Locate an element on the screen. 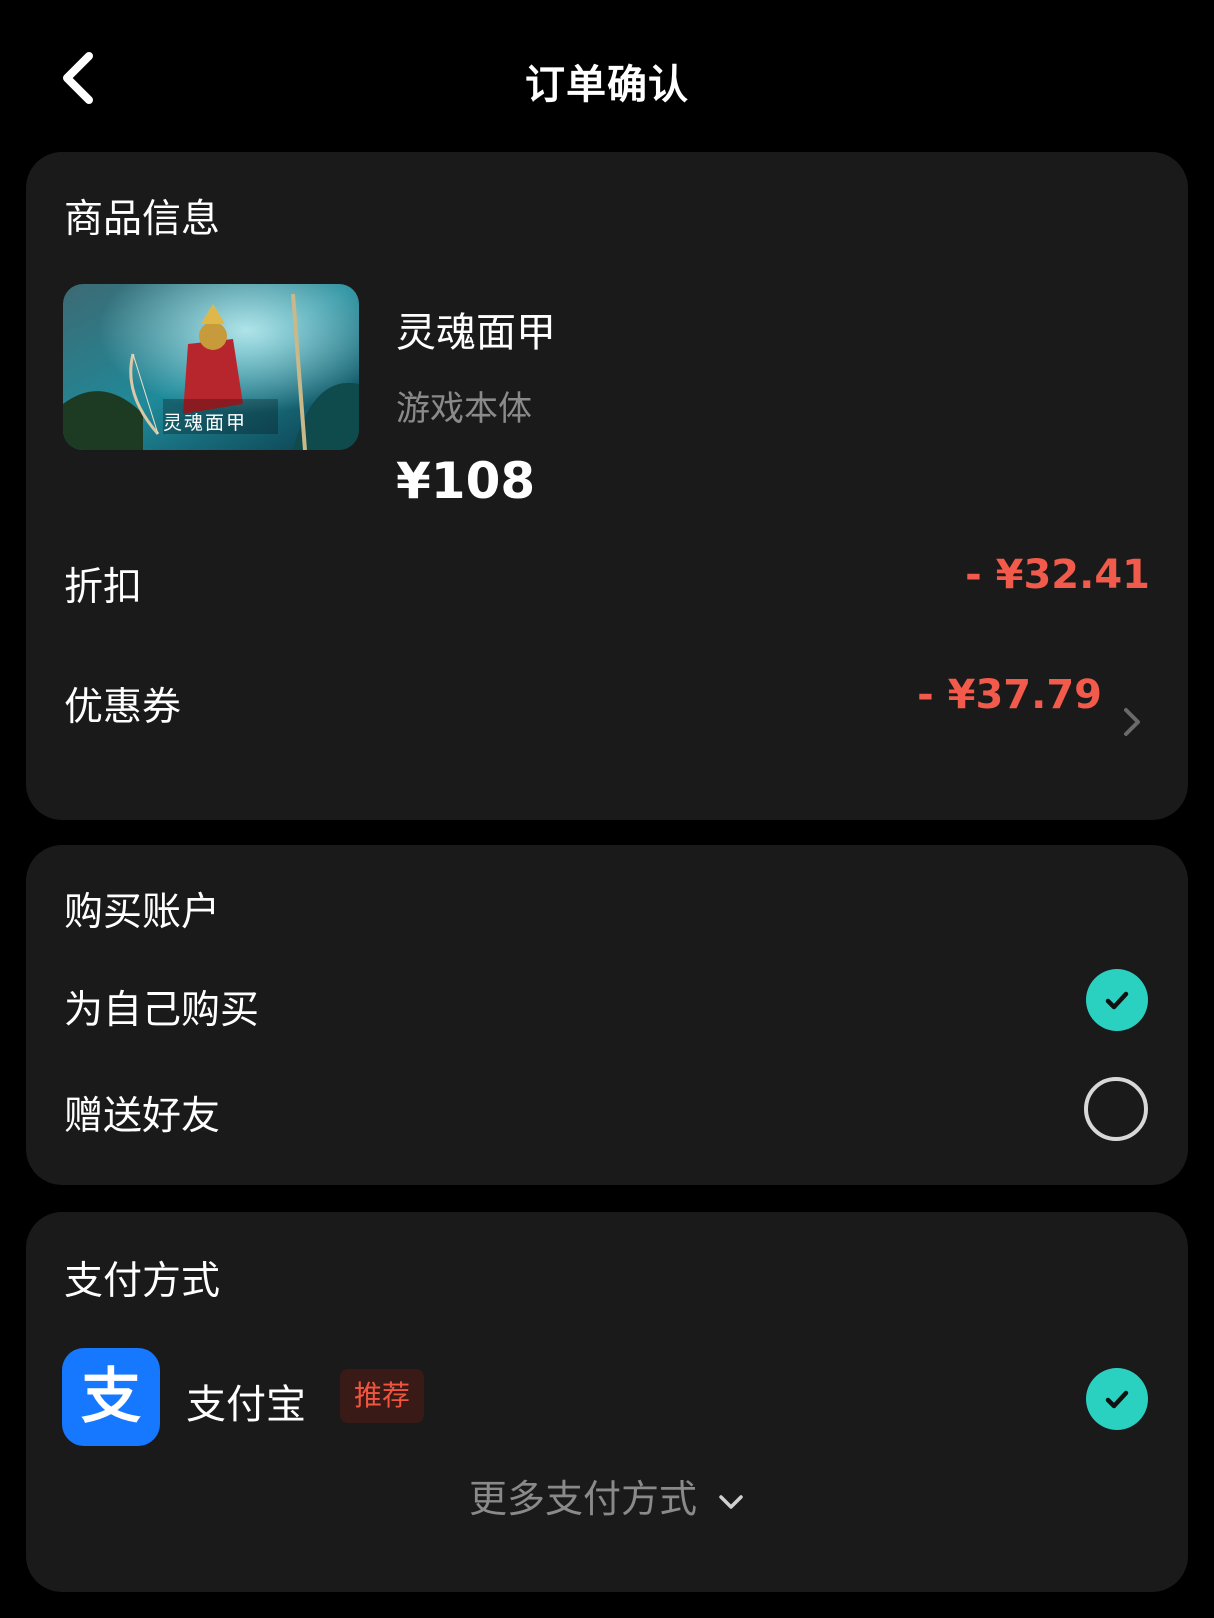 This screenshot has width=1214, height=1618. alipay-icon: 支 is located at coordinates (111, 1397).